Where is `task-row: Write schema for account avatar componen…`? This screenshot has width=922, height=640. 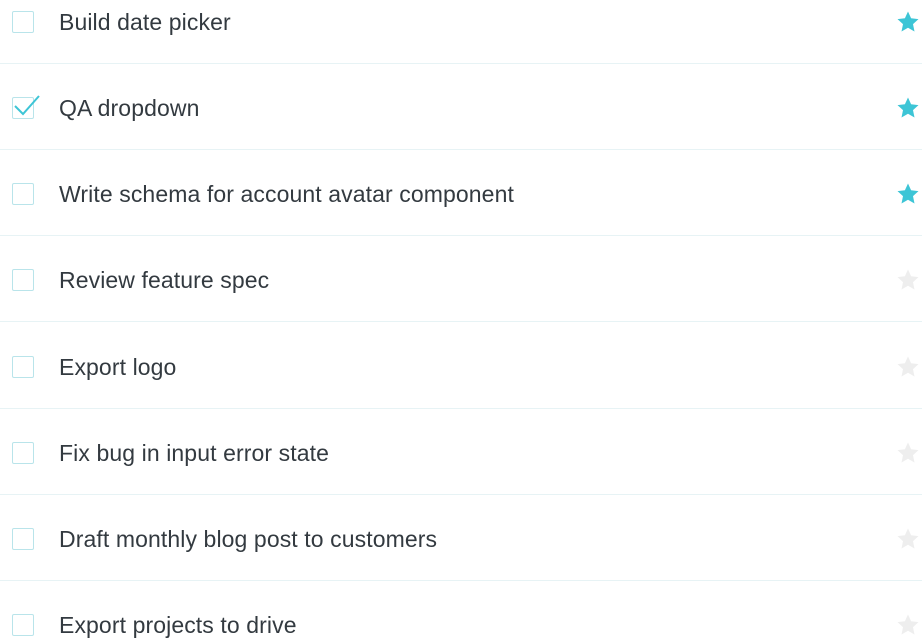
task-row: Write schema for account avatar componen… is located at coordinates (461, 193).